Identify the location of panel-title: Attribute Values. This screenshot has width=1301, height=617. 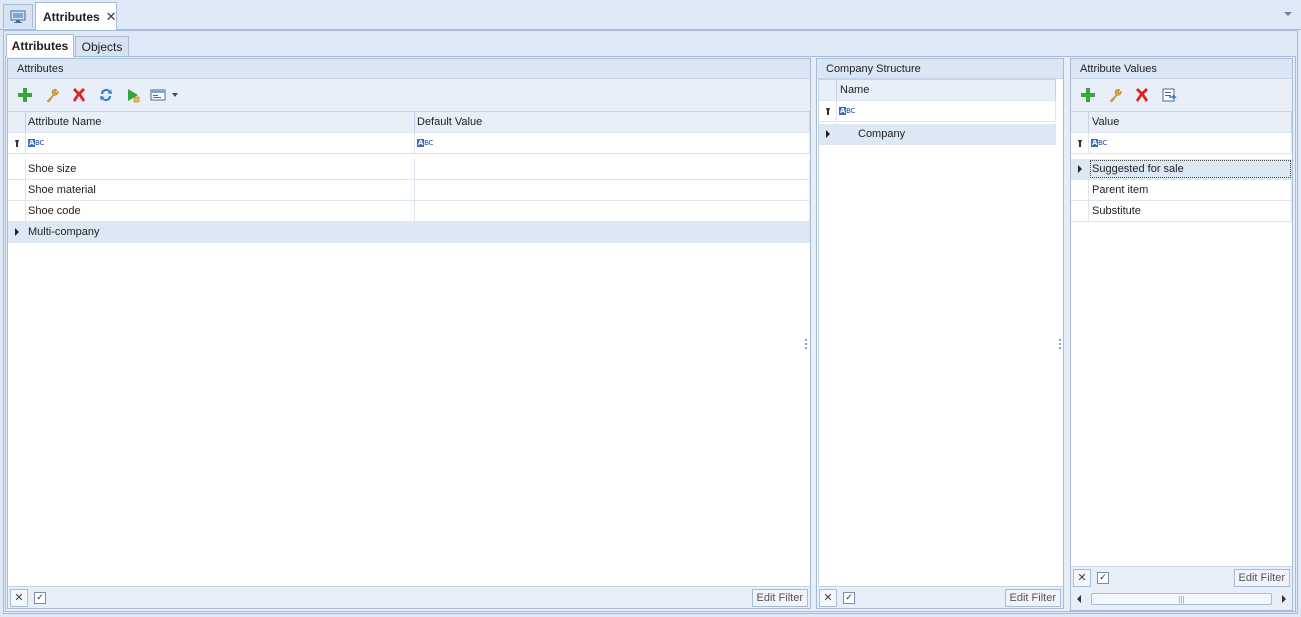
(1181, 69).